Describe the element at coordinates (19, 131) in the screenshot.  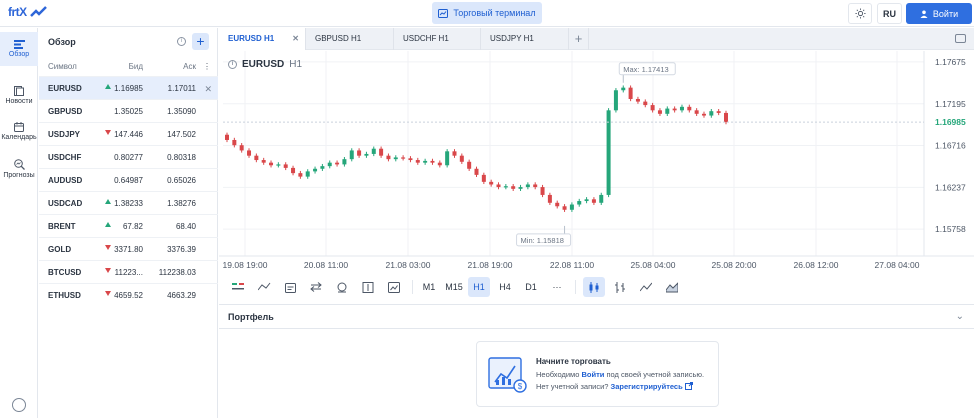
I see `nav-item-calendar: Календарь` at that location.